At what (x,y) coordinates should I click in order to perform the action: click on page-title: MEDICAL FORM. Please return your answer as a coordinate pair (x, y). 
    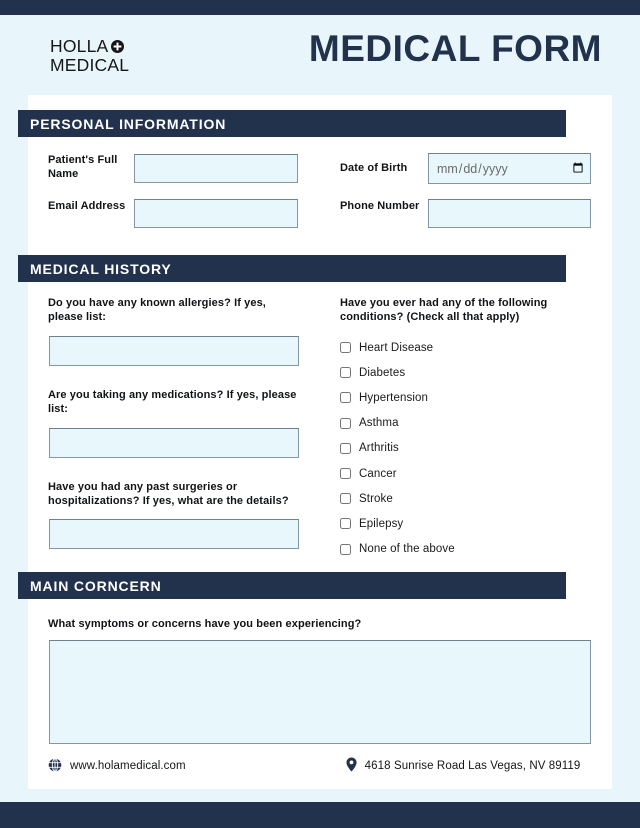
    Looking at the image, I should click on (455, 48).